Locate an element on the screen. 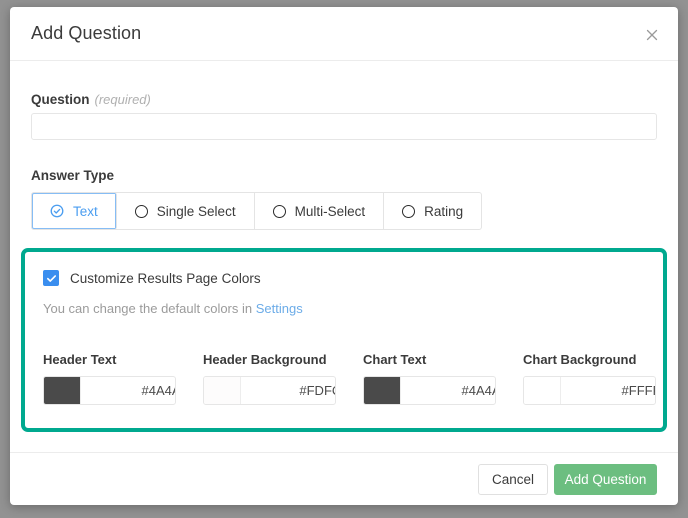 The height and width of the screenshot is (518, 688). answer-type-radio-group: Text Single Select Multi-Select Rating is located at coordinates (257, 211).